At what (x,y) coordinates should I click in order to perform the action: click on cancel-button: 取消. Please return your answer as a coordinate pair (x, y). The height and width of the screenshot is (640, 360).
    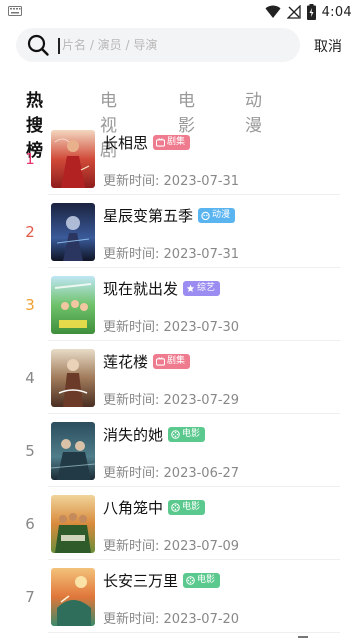
    Looking at the image, I should click on (328, 46).